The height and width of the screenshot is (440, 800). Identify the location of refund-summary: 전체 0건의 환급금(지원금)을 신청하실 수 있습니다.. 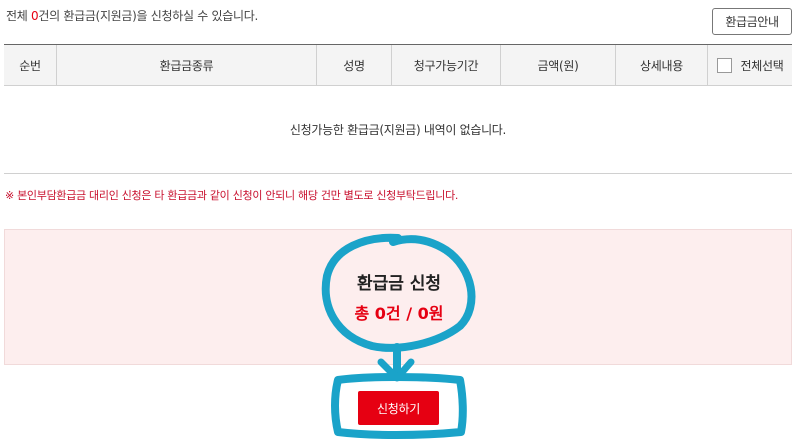
(132, 15).